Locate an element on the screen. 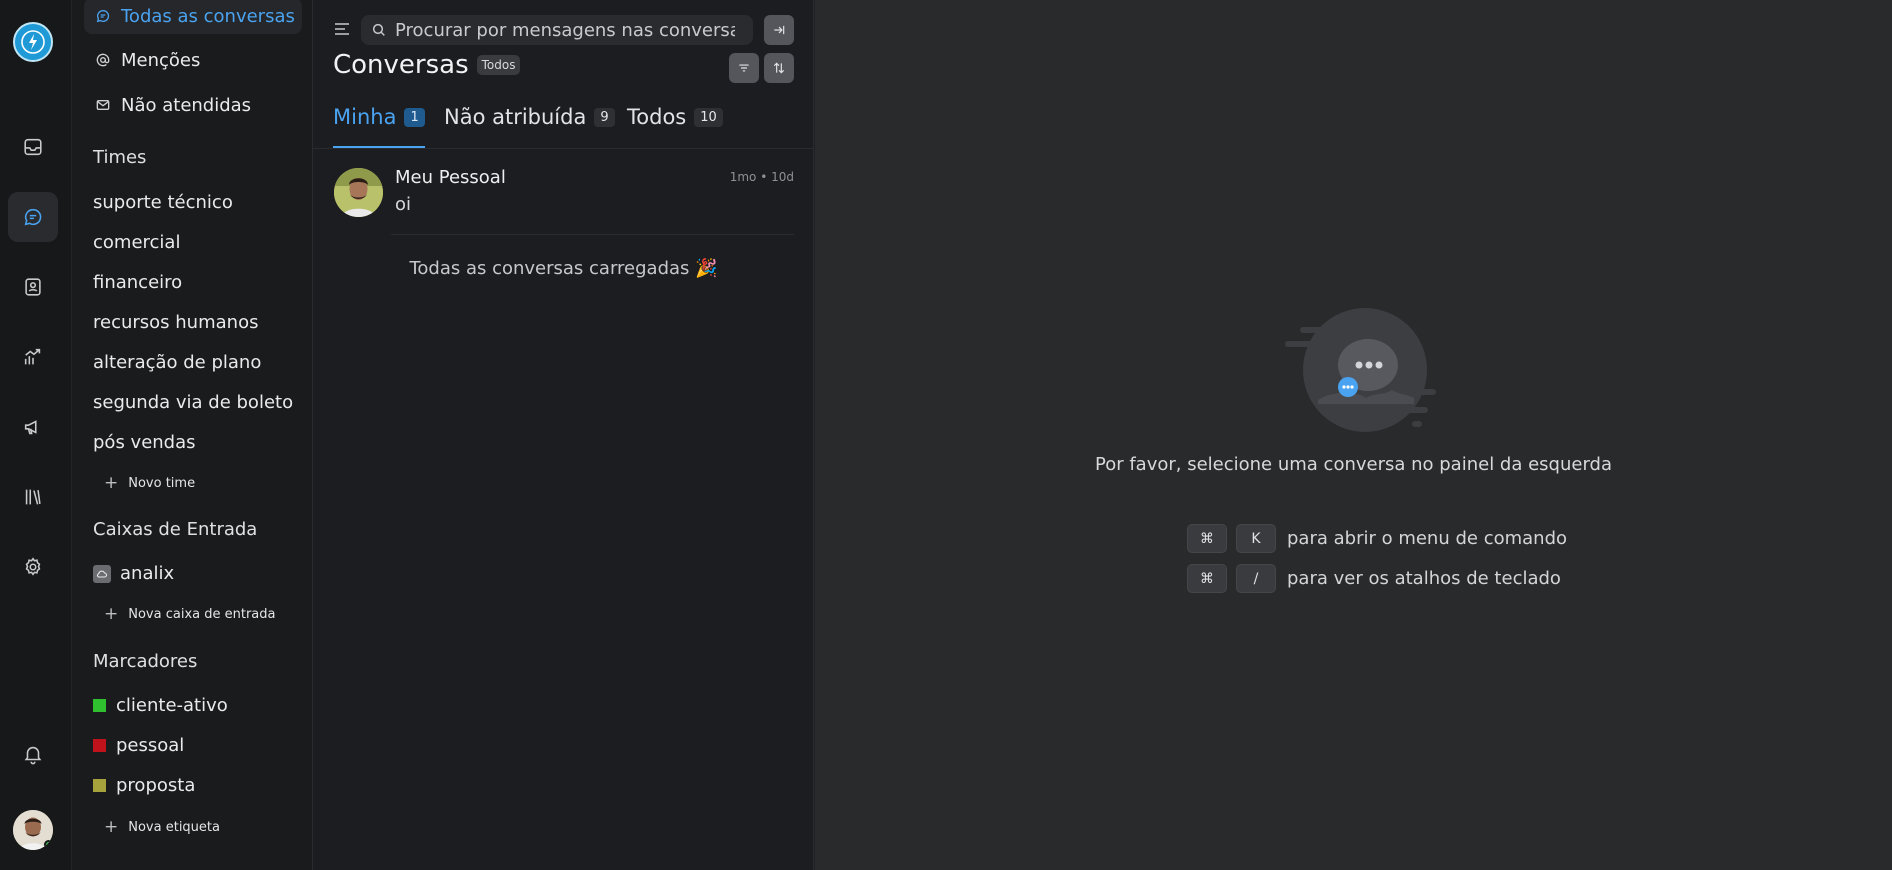 The image size is (1892, 870). reports-icon is located at coordinates (32, 356).